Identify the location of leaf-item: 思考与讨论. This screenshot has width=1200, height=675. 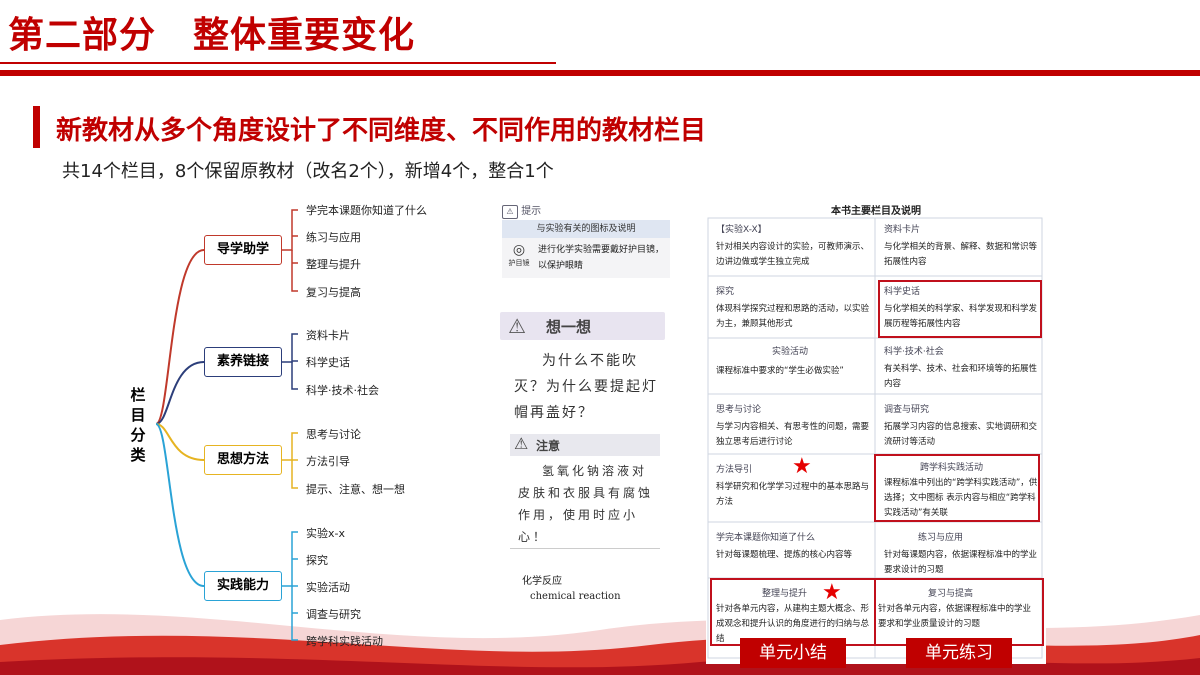
(333, 434).